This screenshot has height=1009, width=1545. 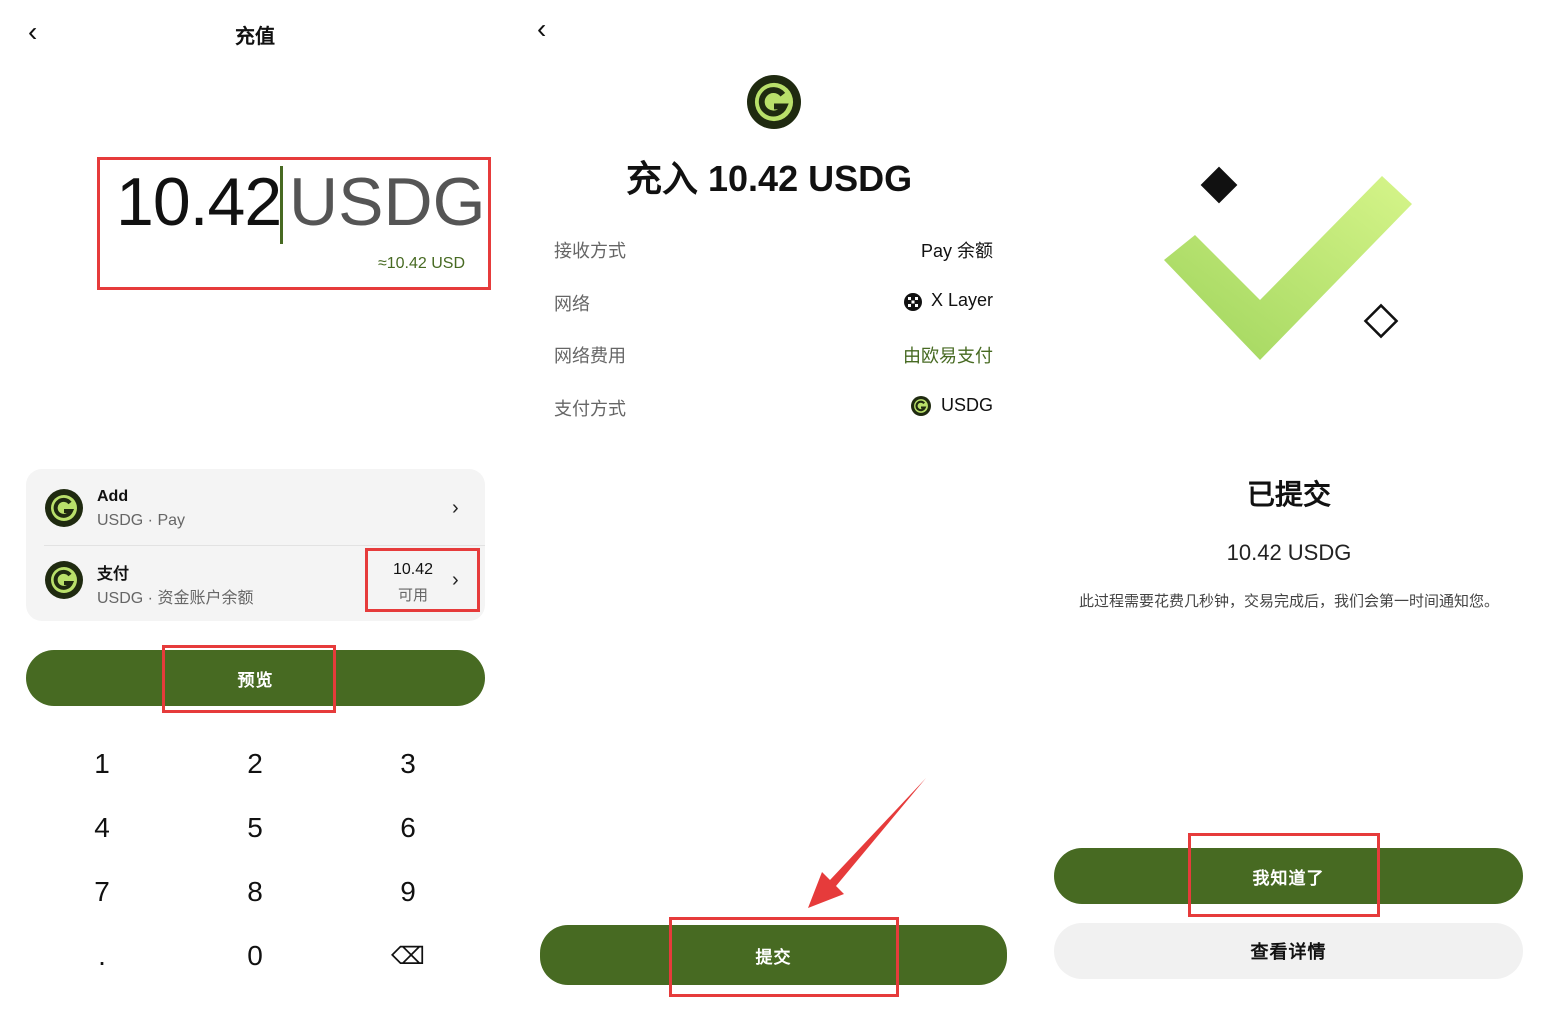 I want to click on network-fee-label: 网络费用, so click(x=590, y=356).